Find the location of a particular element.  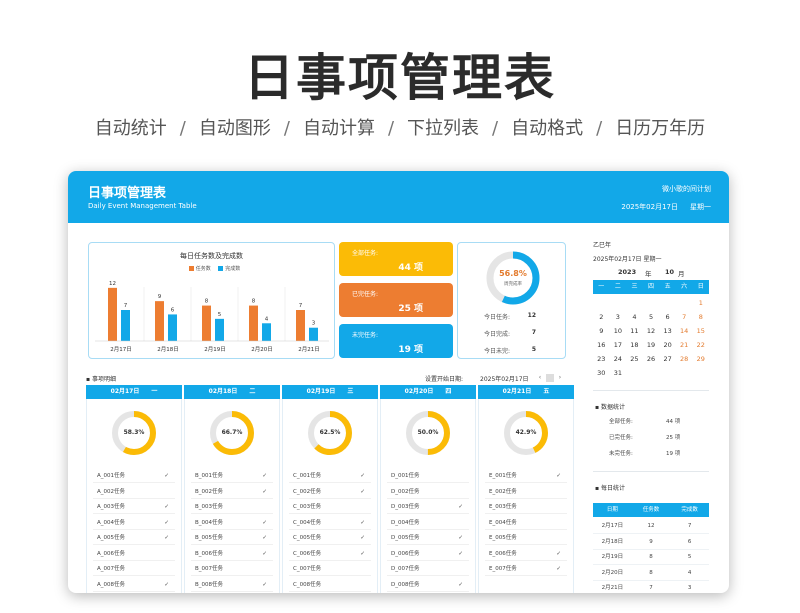

task-item: E_007任务 ✓ is located at coordinates (525, 569).